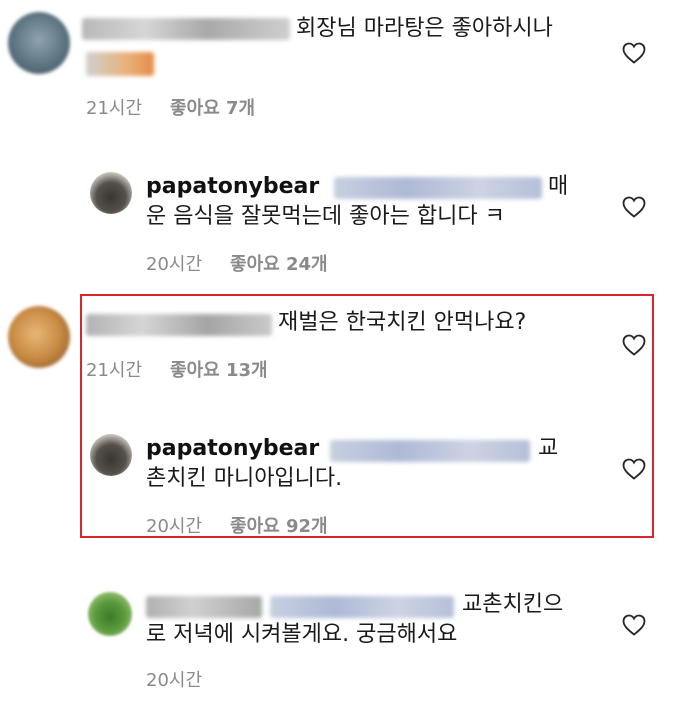  I want to click on comment-likes: 좋아요 13개, so click(219, 370).